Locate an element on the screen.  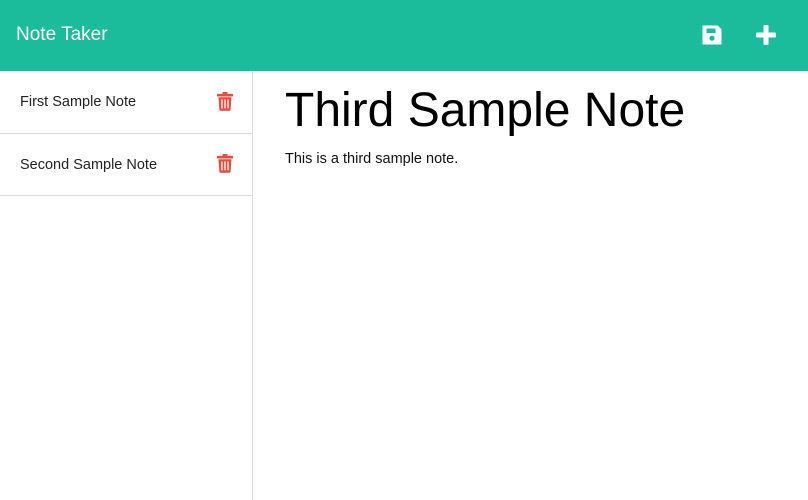
brand-title: Note Taker is located at coordinates (62, 35).